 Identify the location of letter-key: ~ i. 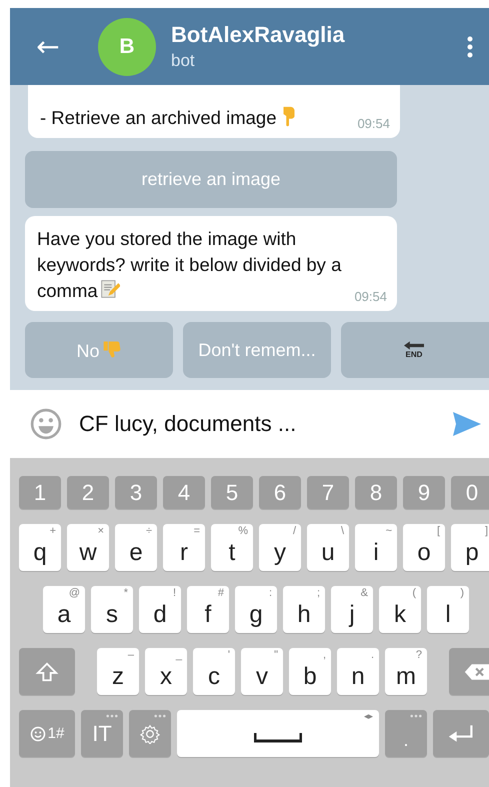
(376, 547).